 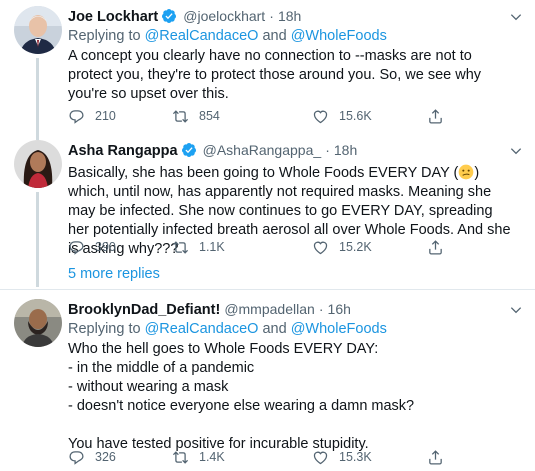 I want to click on tweet-actions: 210 854 15.6K, so click(x=268, y=116).